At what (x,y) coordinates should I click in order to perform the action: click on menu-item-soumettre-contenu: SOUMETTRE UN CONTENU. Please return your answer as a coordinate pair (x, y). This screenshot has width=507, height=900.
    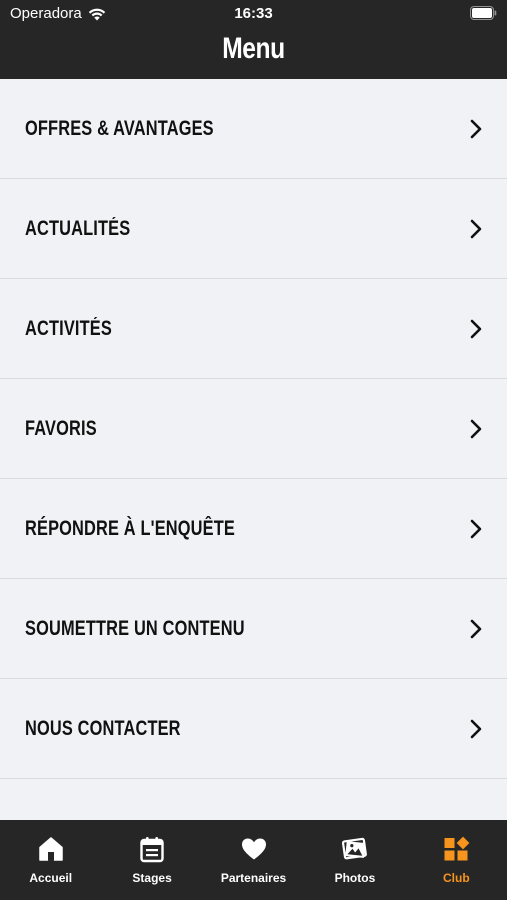
    Looking at the image, I should click on (253, 629).